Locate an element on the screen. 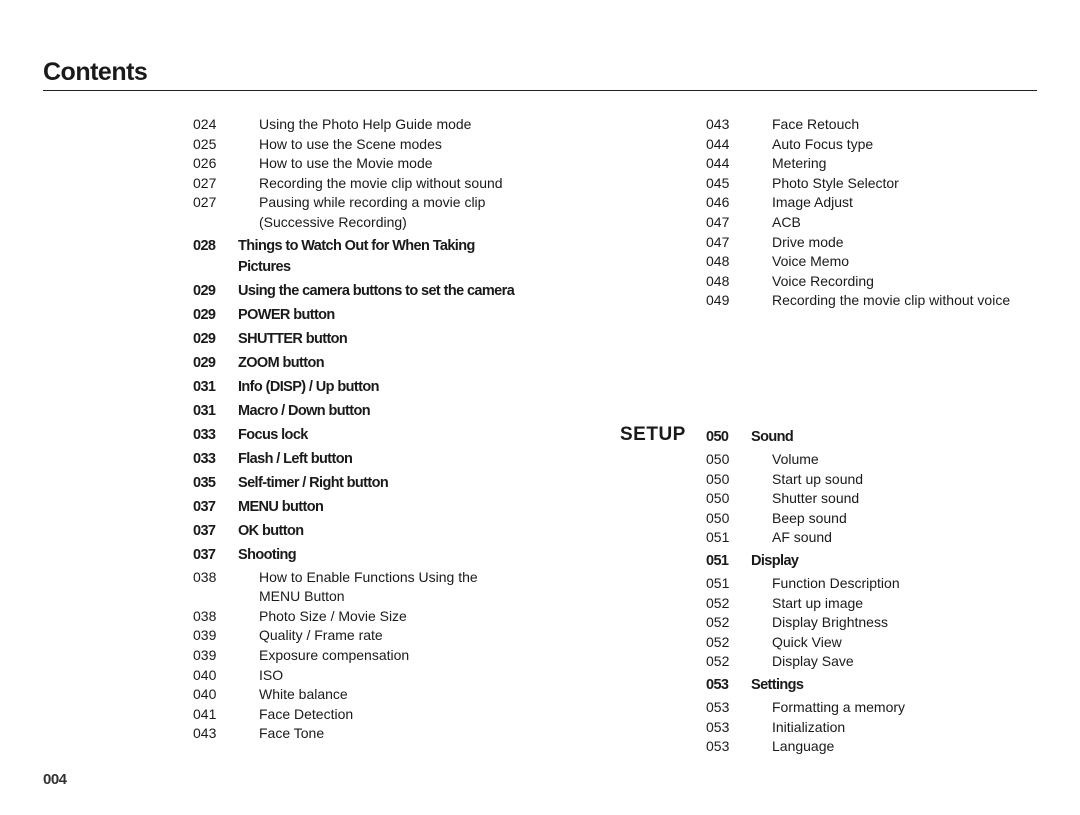  toc-entry-title: Face Tone is located at coordinates (292, 733).